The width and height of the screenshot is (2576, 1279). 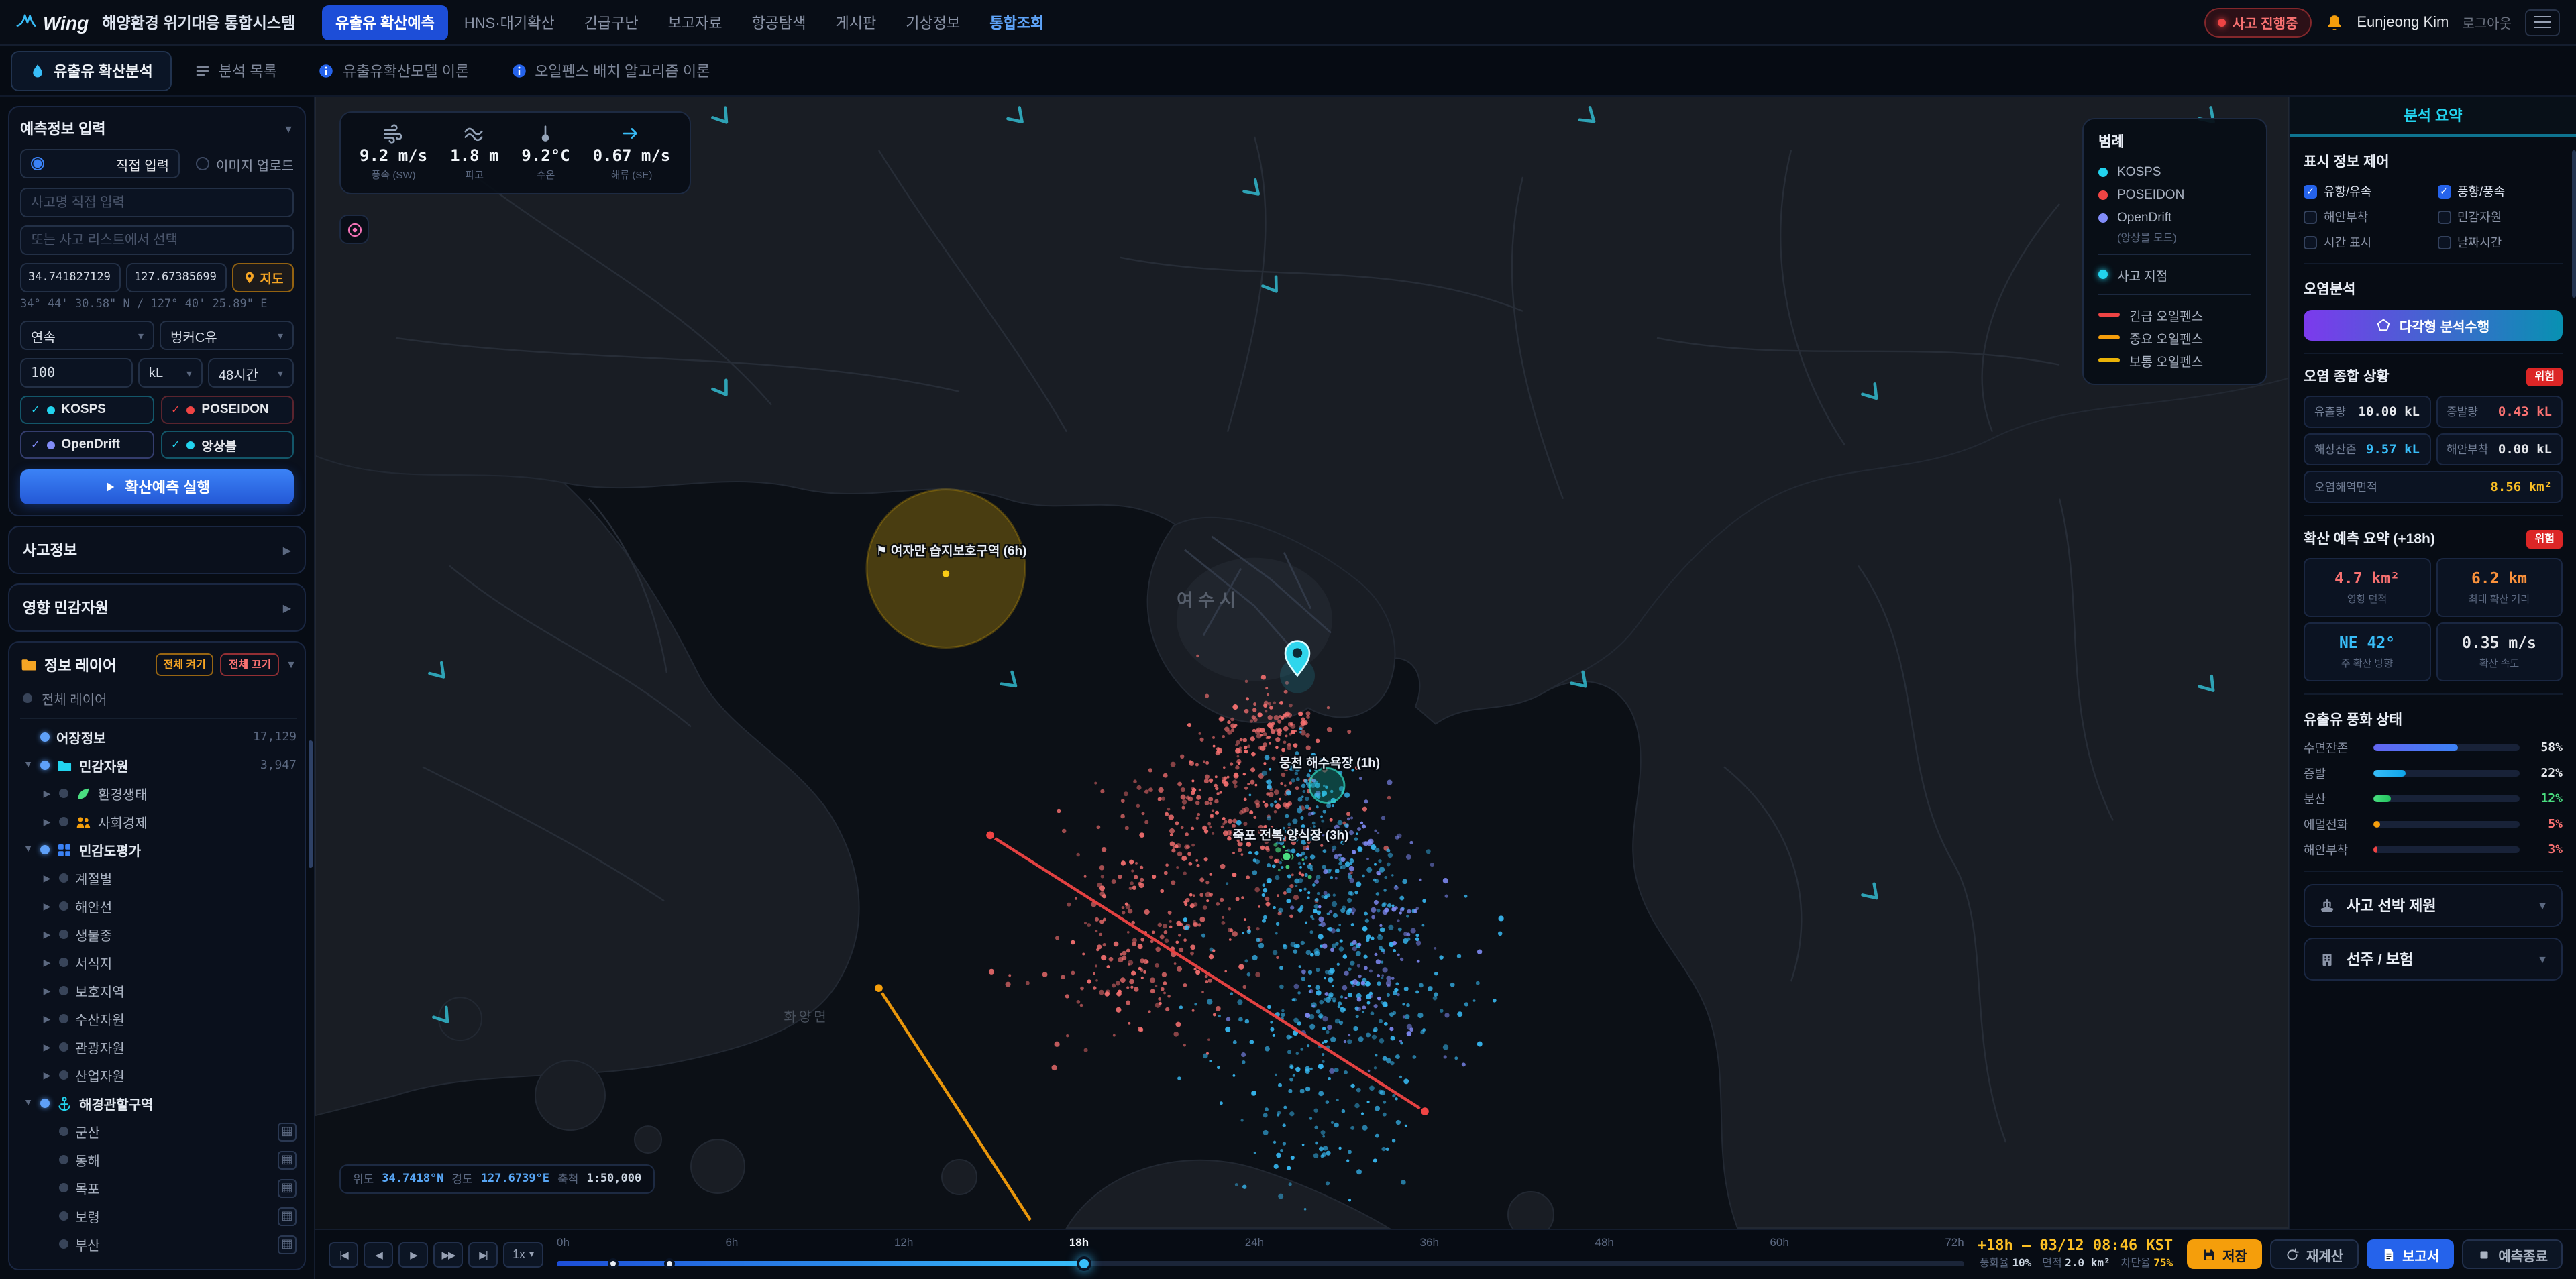 I want to click on timeline-tick-36h: 36h, so click(x=1429, y=1241).